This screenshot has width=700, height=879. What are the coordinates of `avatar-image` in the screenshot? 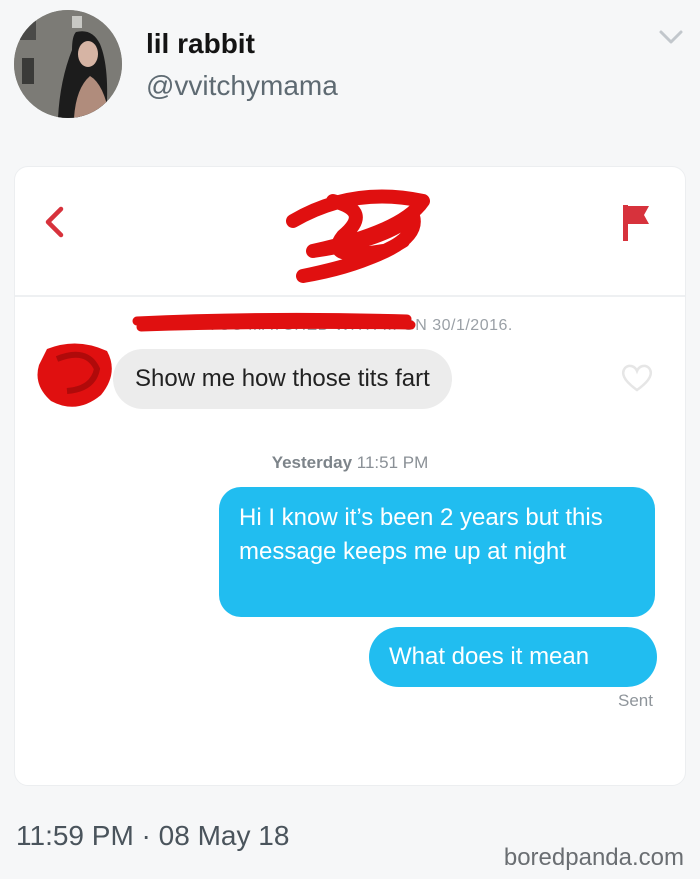 It's located at (68, 64).